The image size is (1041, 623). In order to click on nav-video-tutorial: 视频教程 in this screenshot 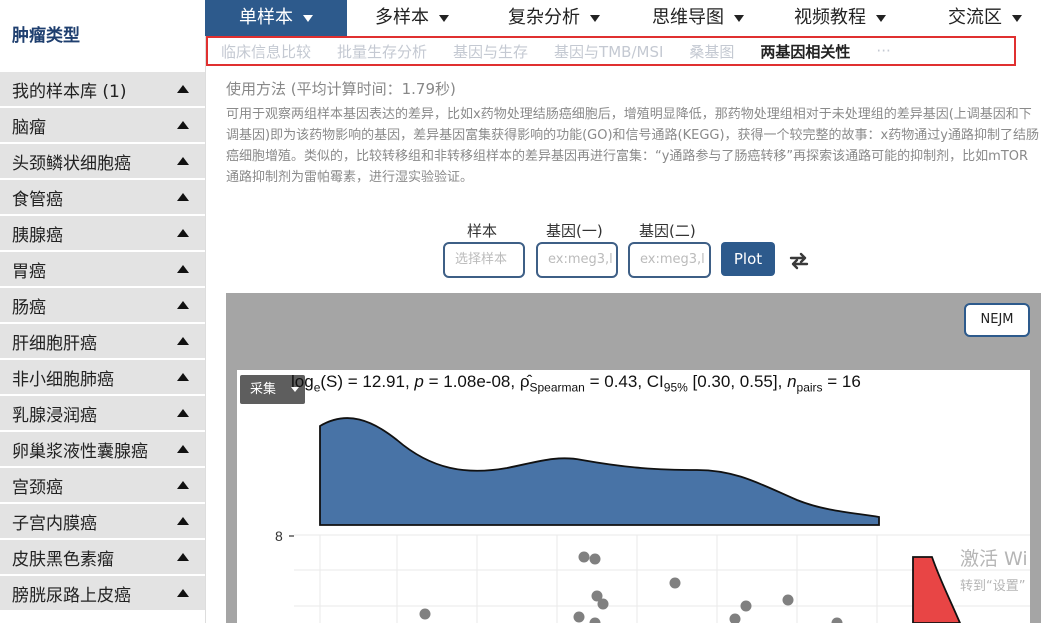, I will do `click(840, 18)`.